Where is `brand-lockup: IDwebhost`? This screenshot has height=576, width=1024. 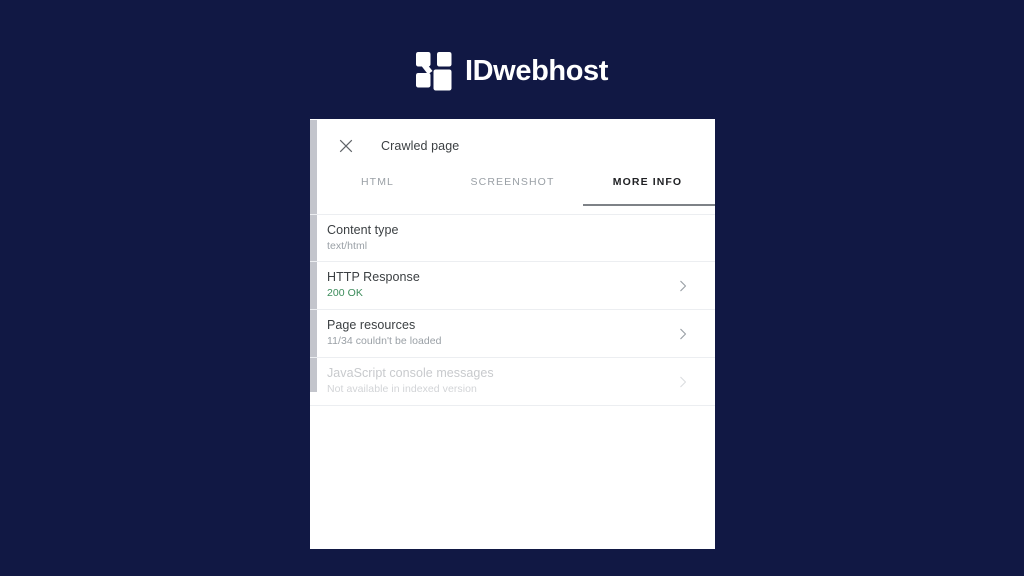
brand-lockup: IDwebhost is located at coordinates (512, 71).